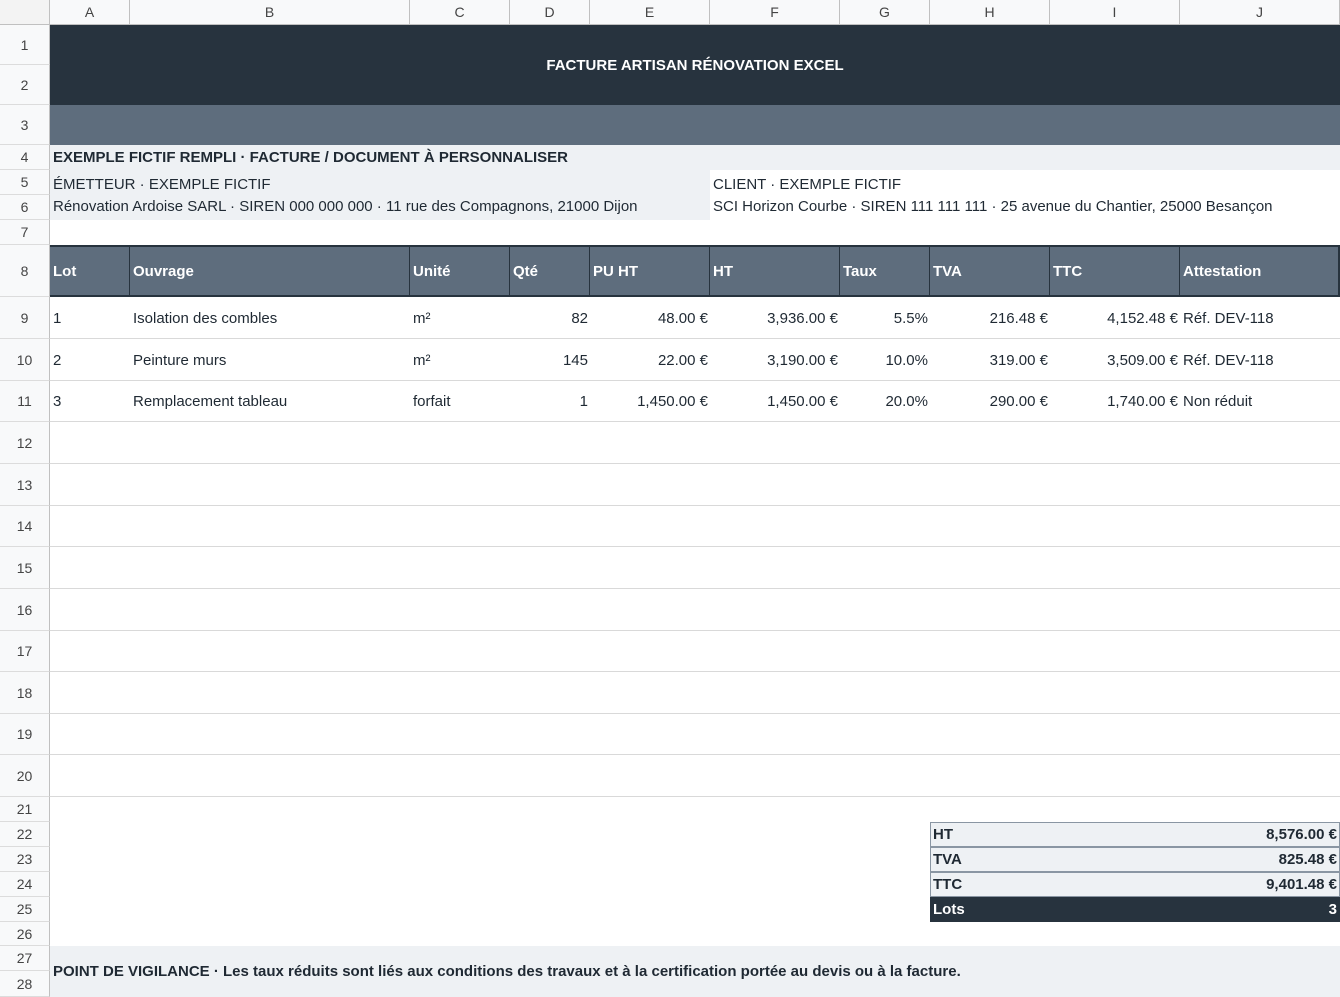 This screenshot has width=1340, height=997. What do you see at coordinates (460, 271) in the screenshot?
I see `header-unite: Unité` at bounding box center [460, 271].